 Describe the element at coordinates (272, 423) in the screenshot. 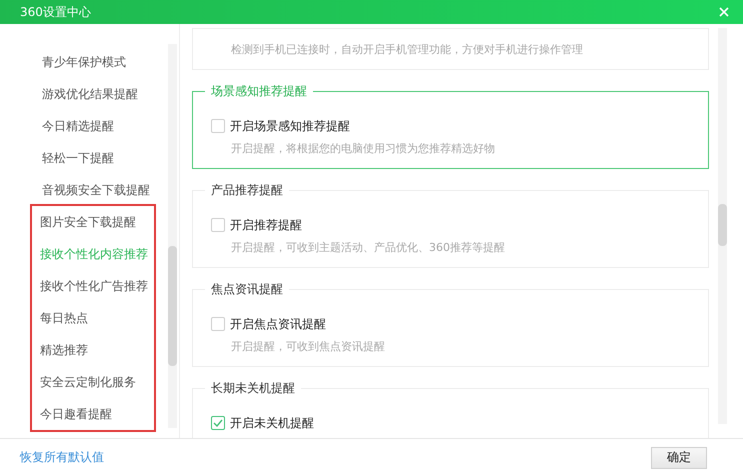

I see `checkbox-label: 开启未关机提醒` at that location.